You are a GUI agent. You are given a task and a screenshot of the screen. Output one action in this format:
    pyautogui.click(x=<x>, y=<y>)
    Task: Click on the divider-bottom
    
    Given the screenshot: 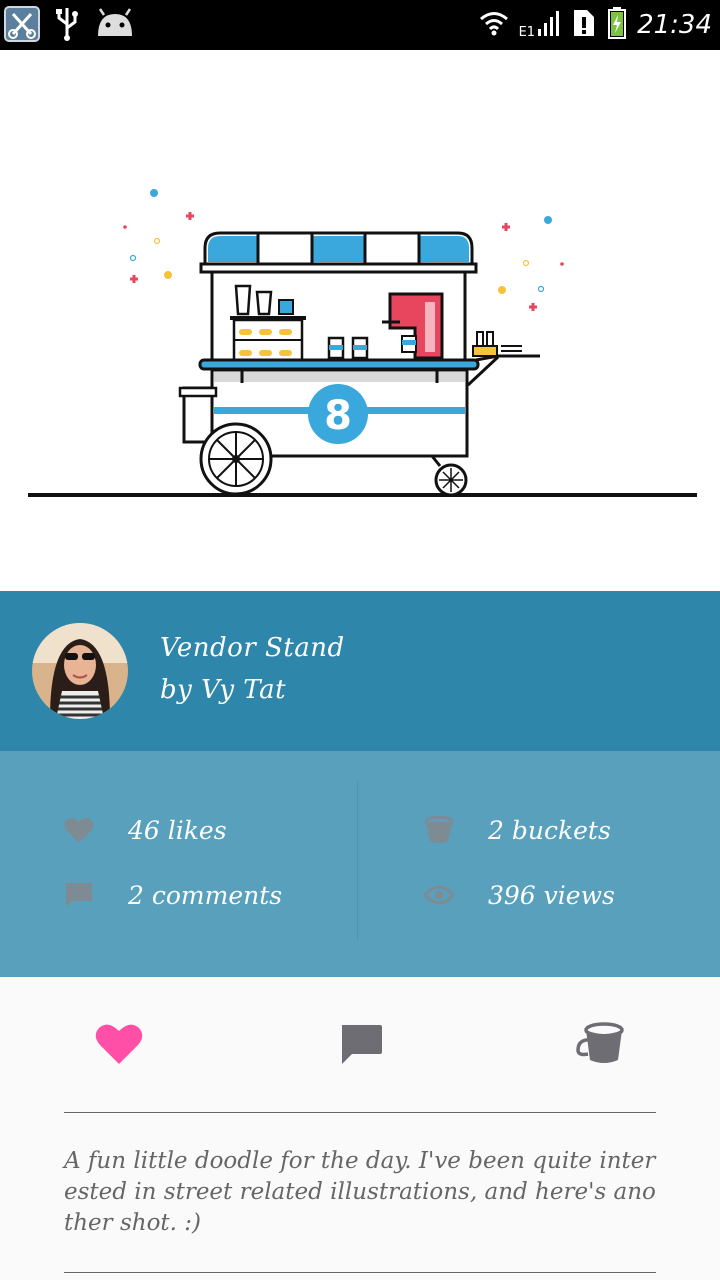 What is the action you would take?
    pyautogui.click(x=360, y=1272)
    